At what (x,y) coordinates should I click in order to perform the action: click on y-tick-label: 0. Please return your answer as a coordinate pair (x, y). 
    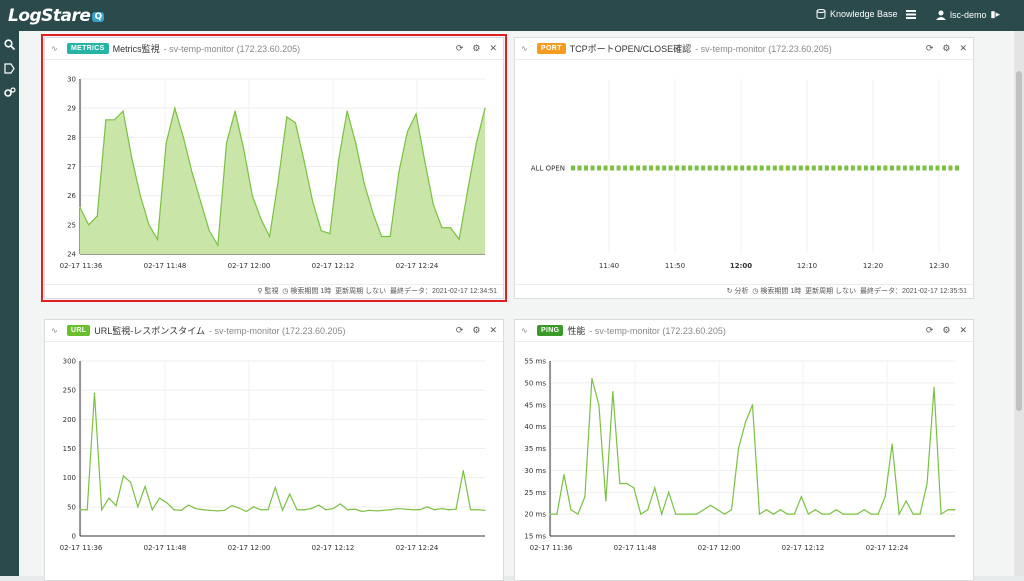
    Looking at the image, I should click on (74, 537).